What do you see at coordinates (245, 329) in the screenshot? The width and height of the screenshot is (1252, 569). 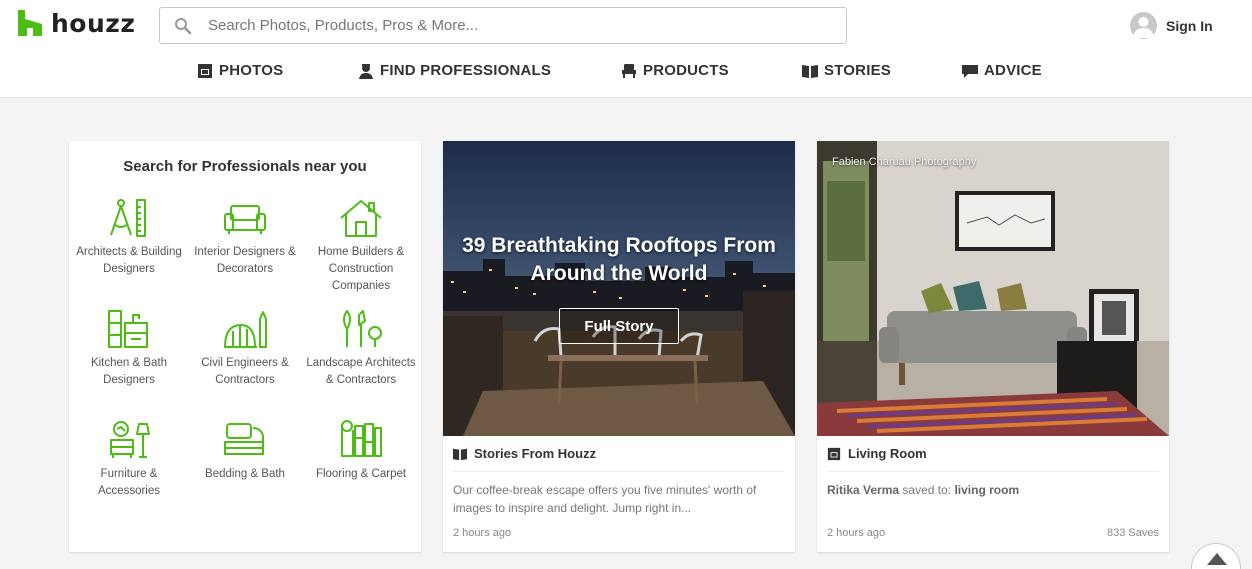 I see `engineer-icon` at bounding box center [245, 329].